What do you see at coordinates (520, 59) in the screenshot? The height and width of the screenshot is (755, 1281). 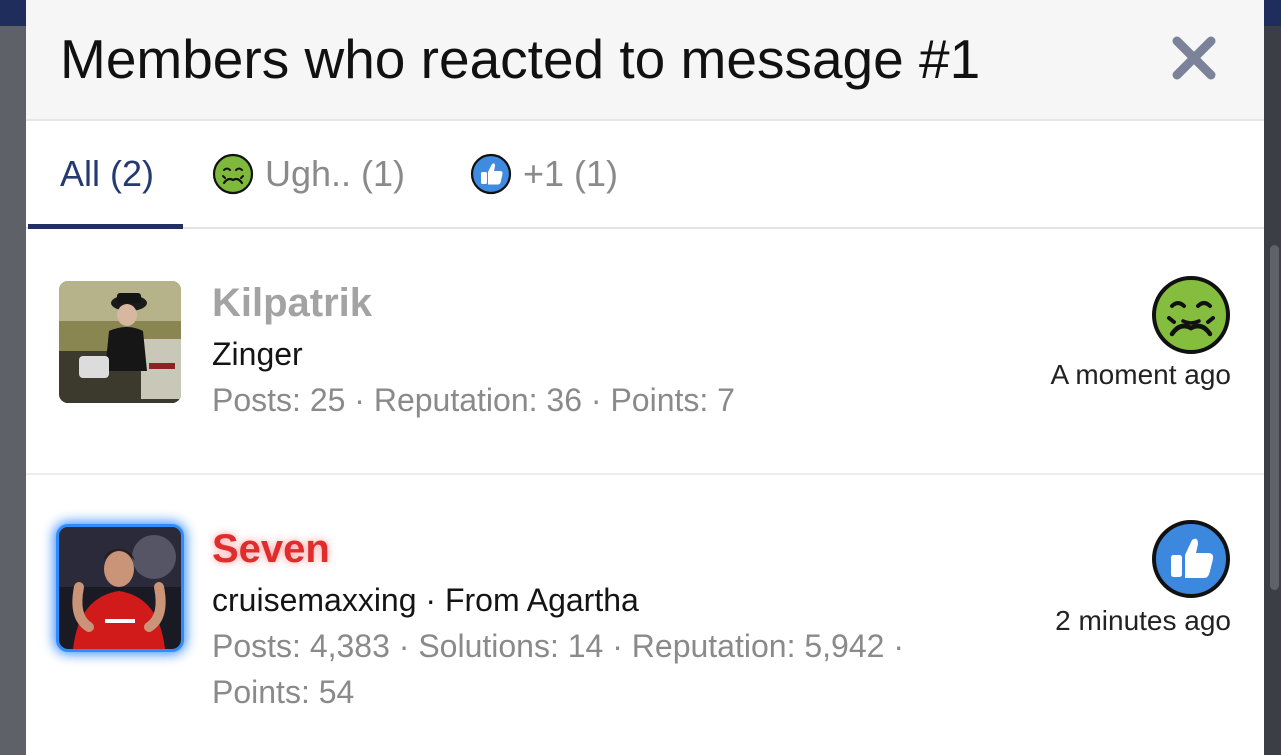 I see `modal-title: Members who reacted to message #1` at bounding box center [520, 59].